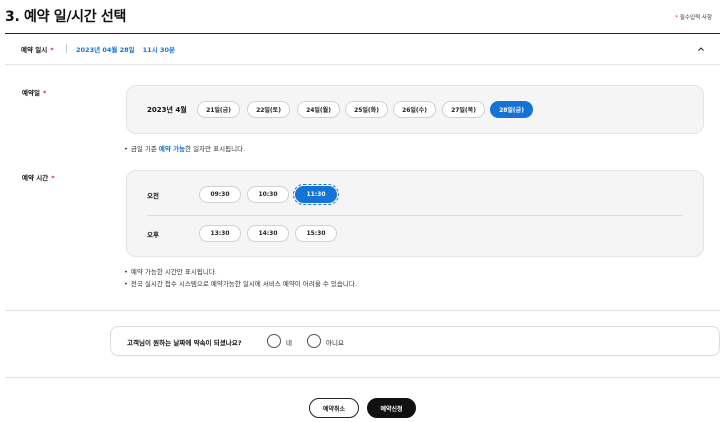 Image resolution: width=720 pixels, height=422 pixels. Describe the element at coordinates (184, 343) in the screenshot. I see `confirm-question: 고객님이 원하는 날짜에 약속이 되셨나요?` at that location.